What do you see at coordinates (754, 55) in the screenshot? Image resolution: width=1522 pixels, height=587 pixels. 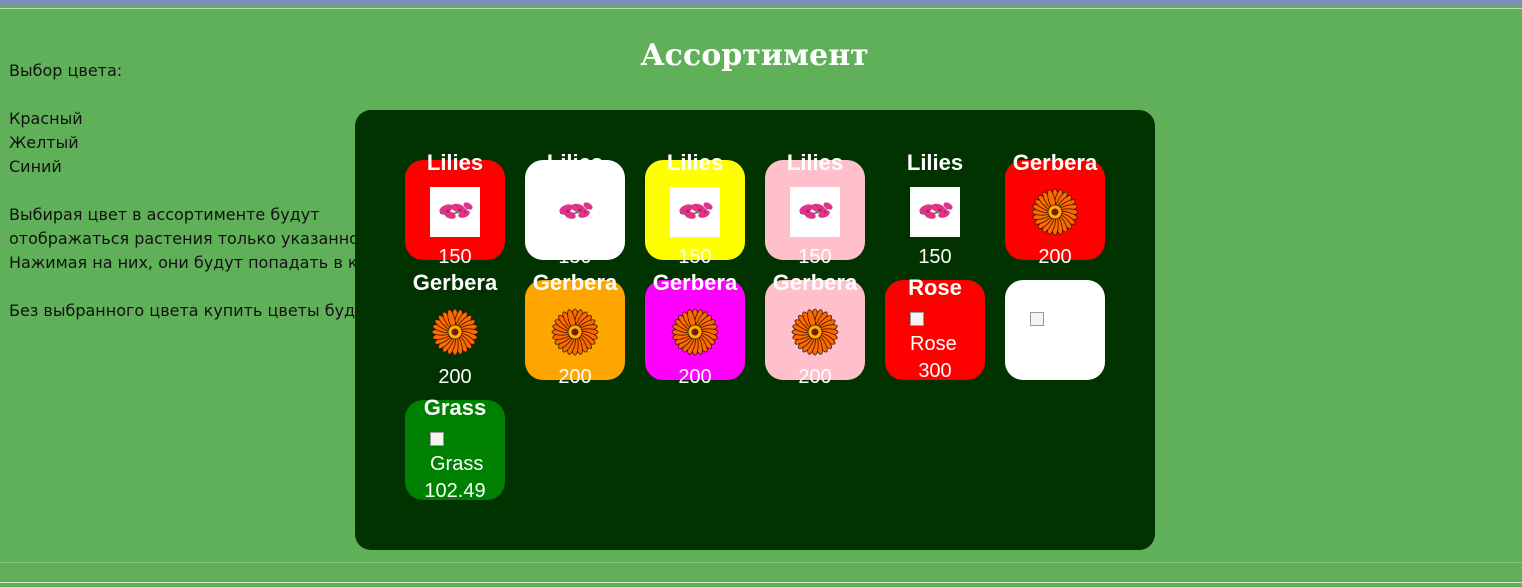 I see `page-title: Ассортимент` at bounding box center [754, 55].